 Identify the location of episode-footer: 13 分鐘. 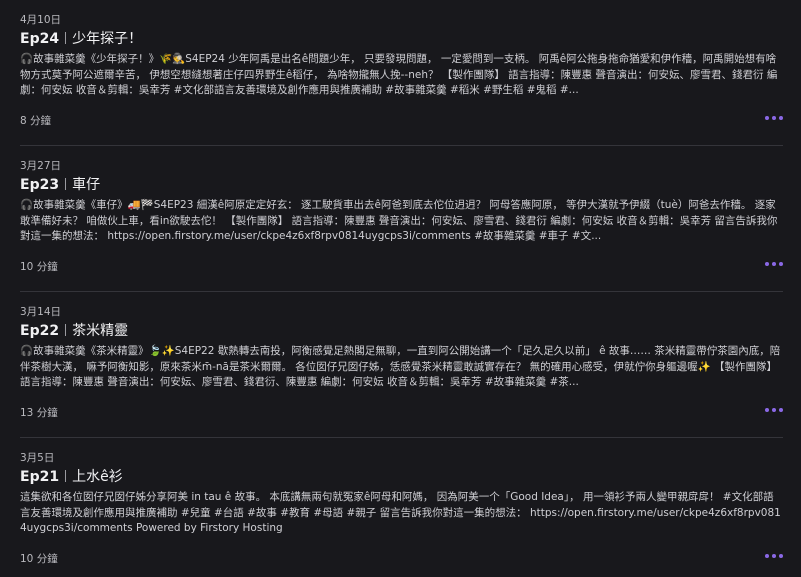
(401, 410).